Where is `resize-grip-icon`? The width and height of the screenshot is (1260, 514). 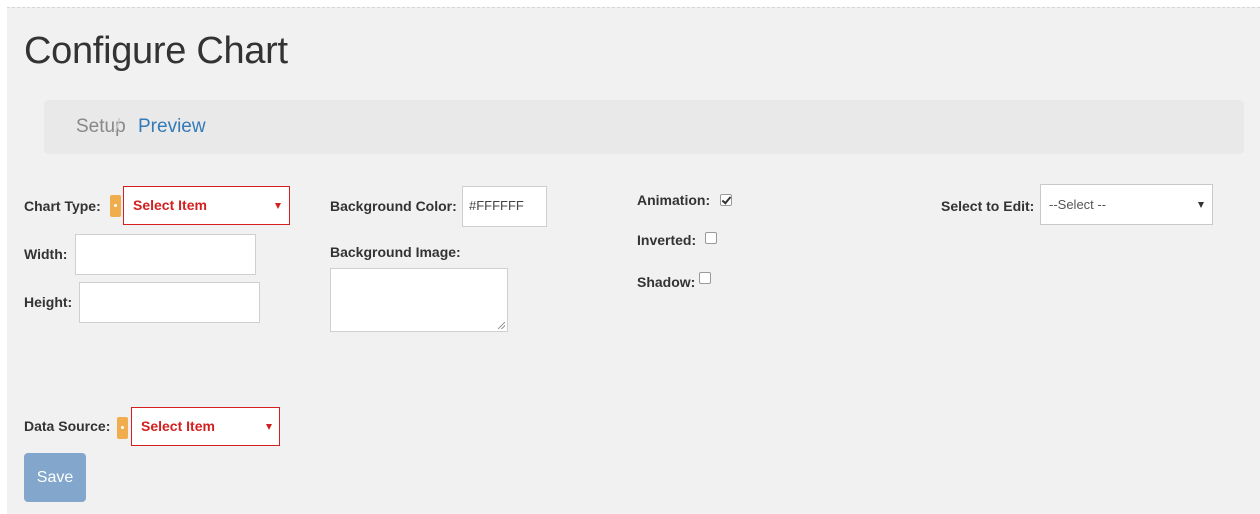
resize-grip-icon is located at coordinates (501, 325).